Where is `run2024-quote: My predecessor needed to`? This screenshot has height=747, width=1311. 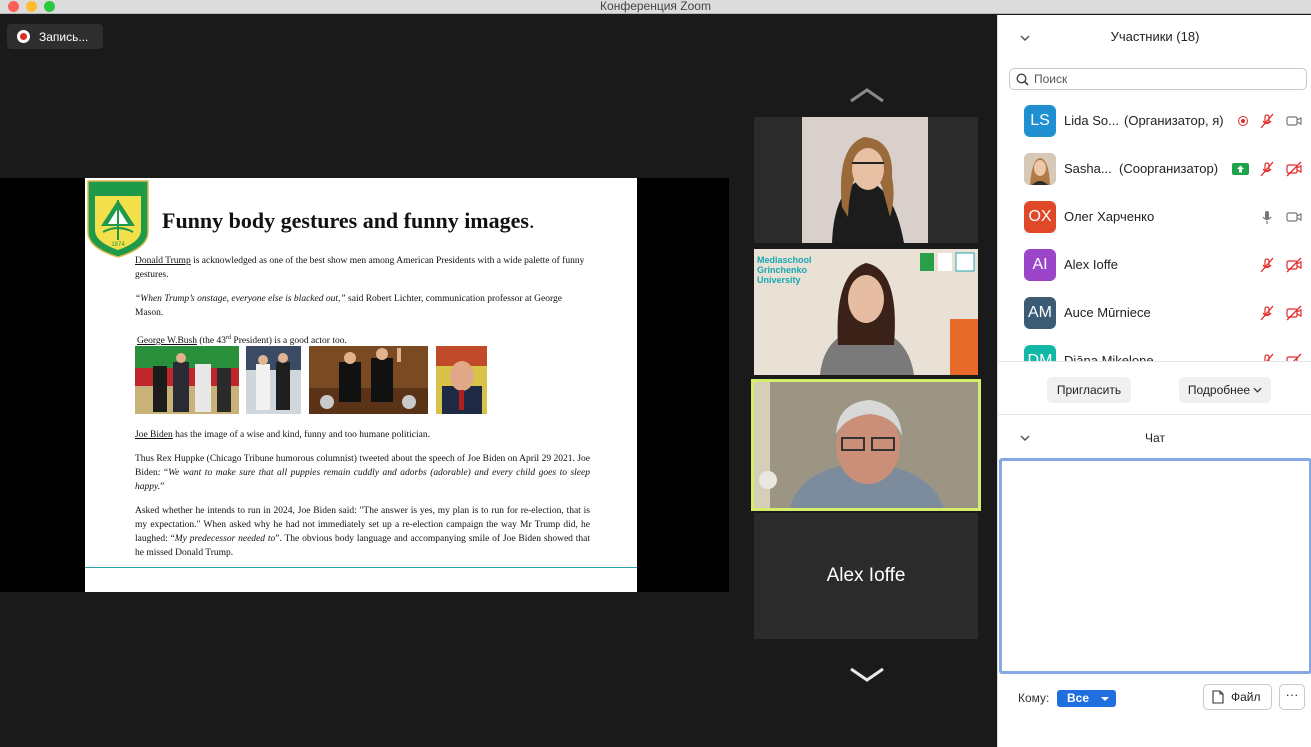
run2024-quote: My predecessor needed to is located at coordinates (225, 539).